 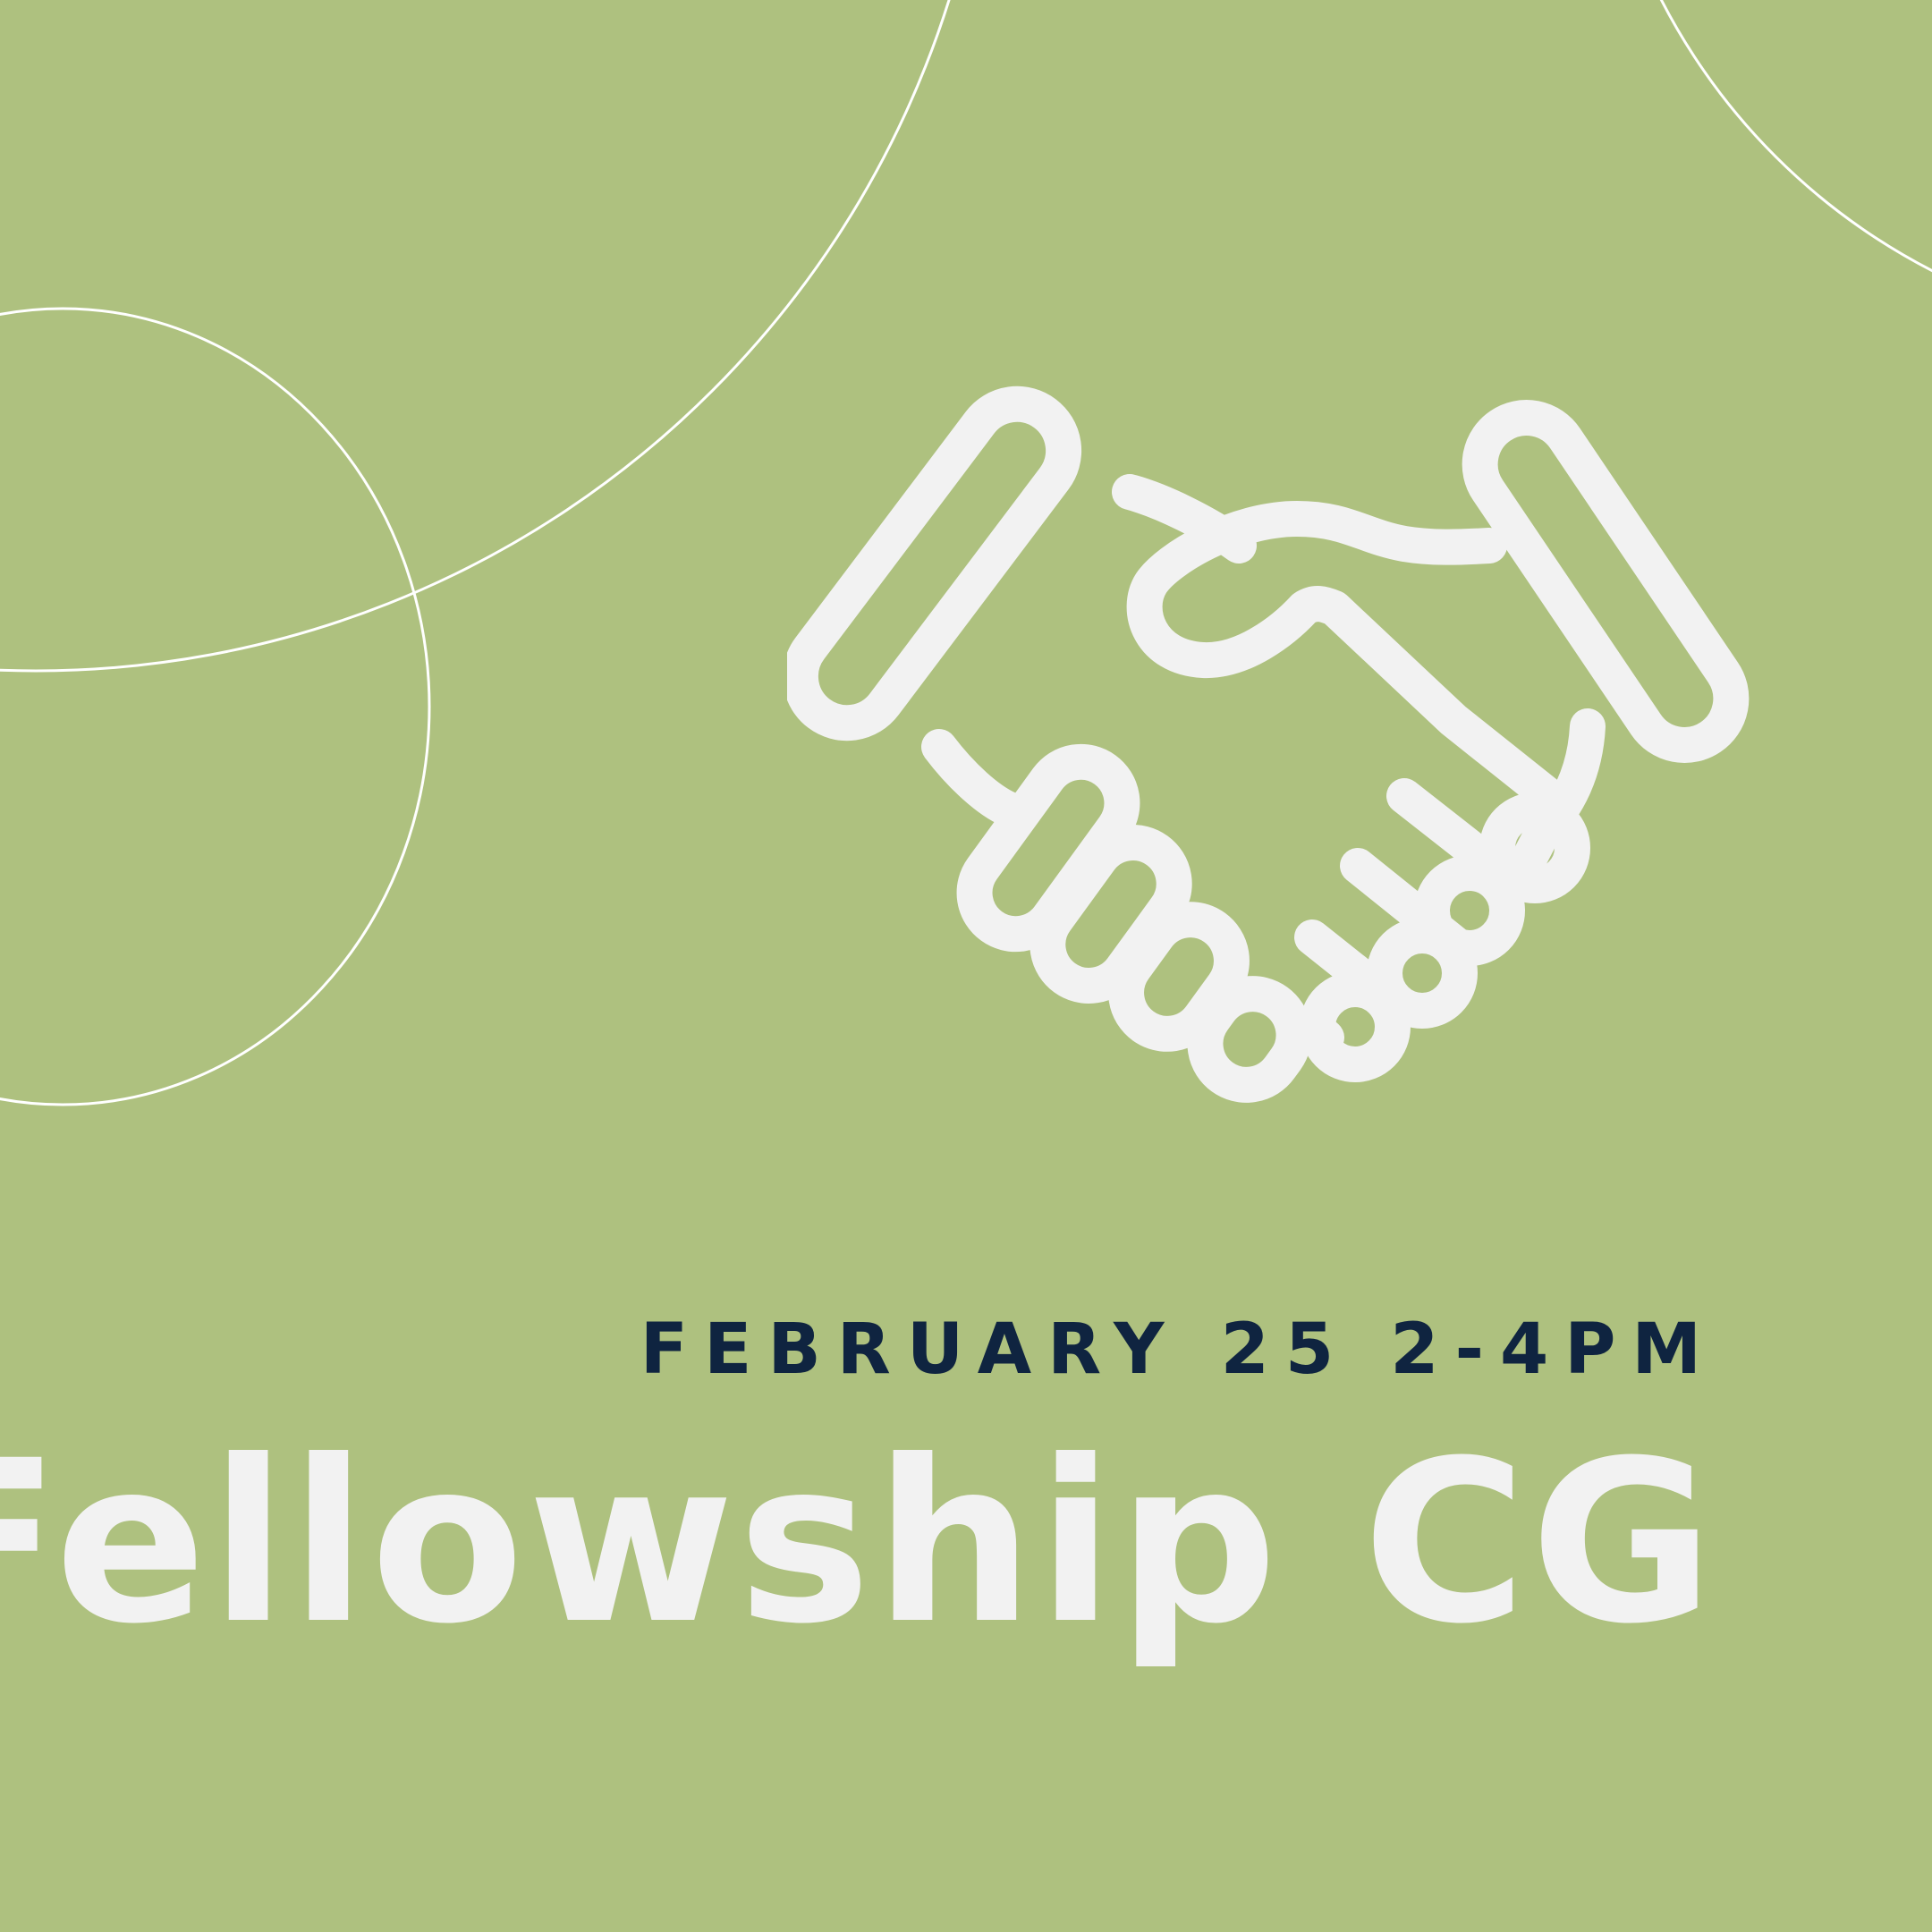 I want to click on corner-circle-outline, so click(x=1795, y=136).